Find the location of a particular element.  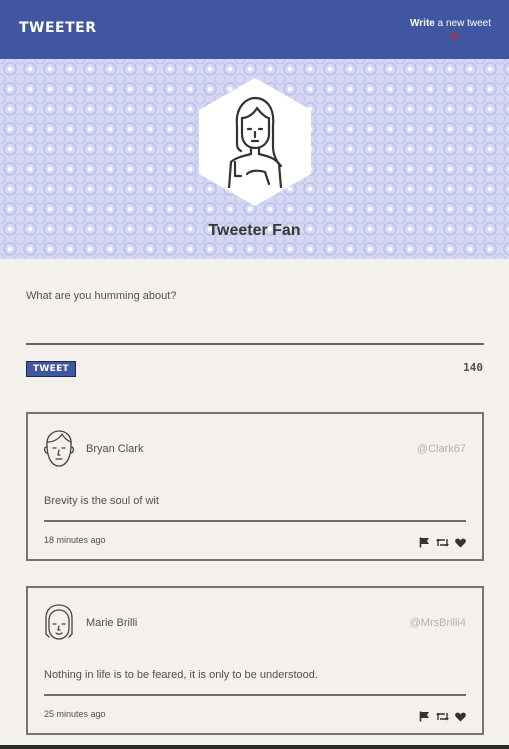

compose-tweet-link: Write a new tweet is located at coordinates (450, 23).